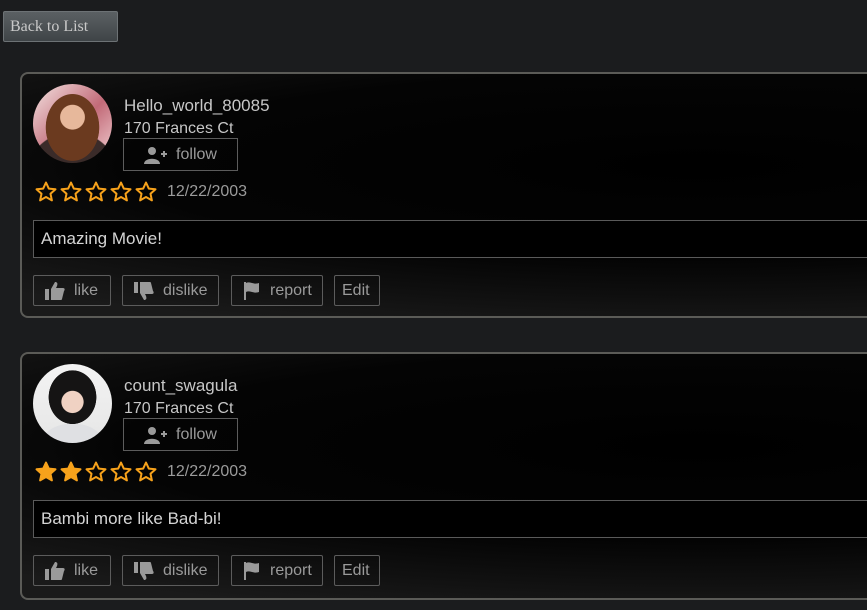  Describe the element at coordinates (450, 239) in the screenshot. I see `review-comment: Amazing Movie!` at that location.